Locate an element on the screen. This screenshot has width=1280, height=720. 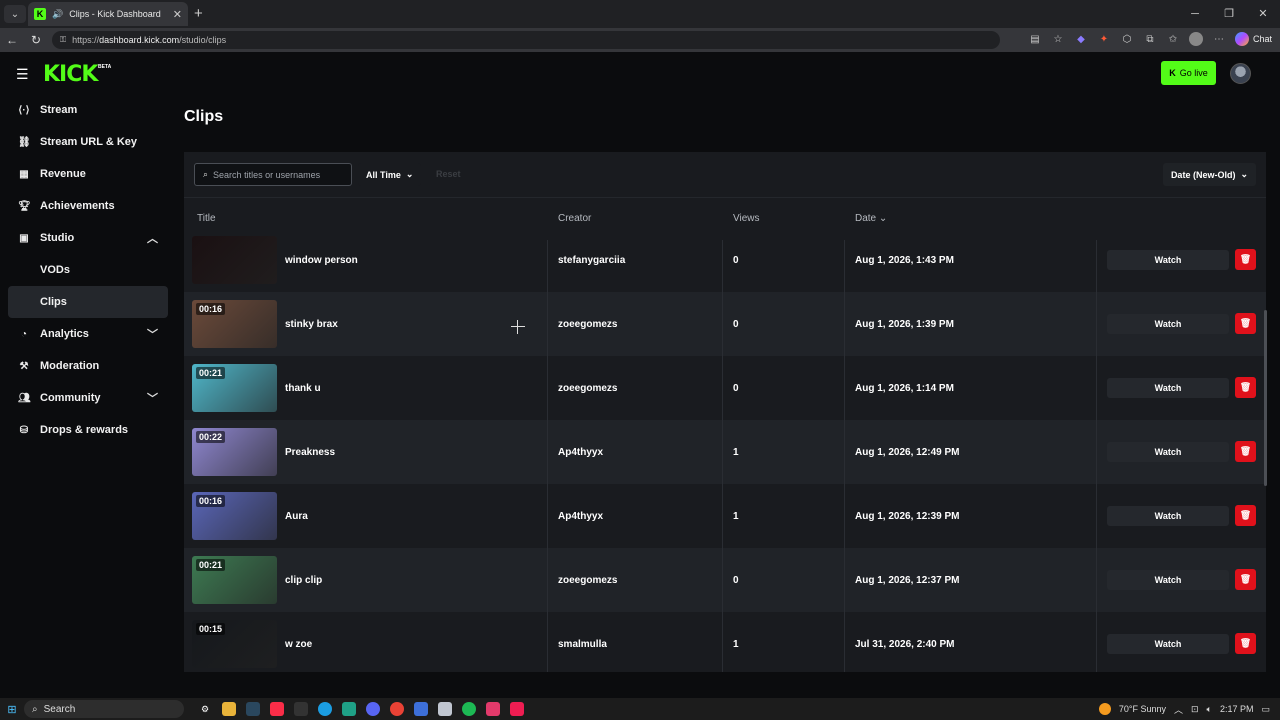
browser-tab: K 🔊 Clips - Kick Dashboard ✕ is located at coordinates (108, 14).